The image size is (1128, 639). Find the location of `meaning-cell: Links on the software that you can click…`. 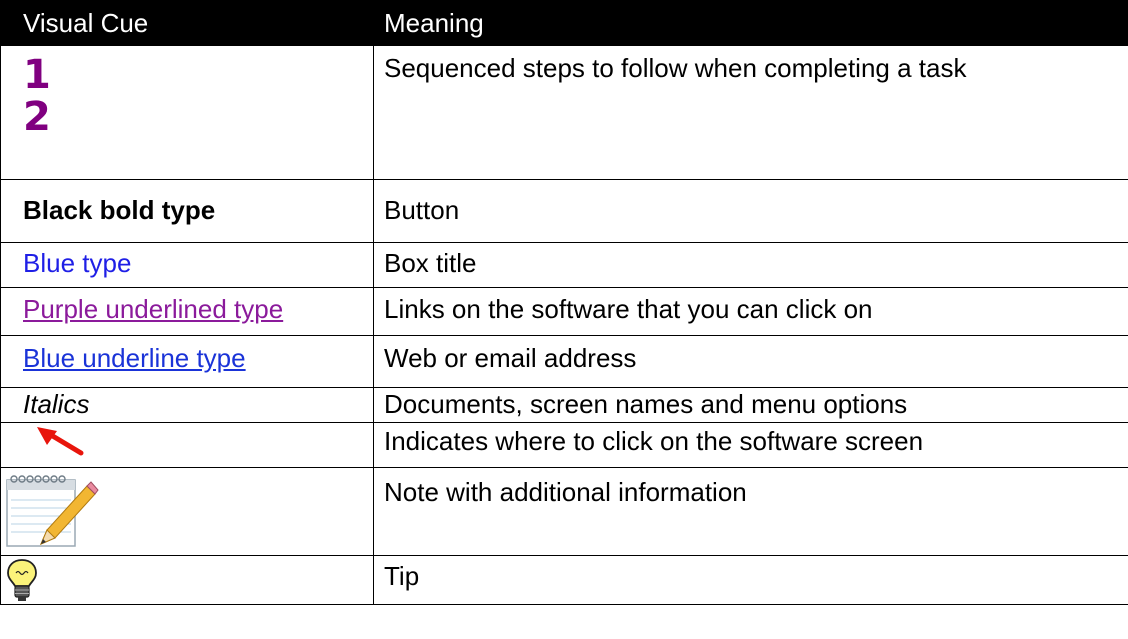

meaning-cell: Links on the software that you can click… is located at coordinates (750, 311).